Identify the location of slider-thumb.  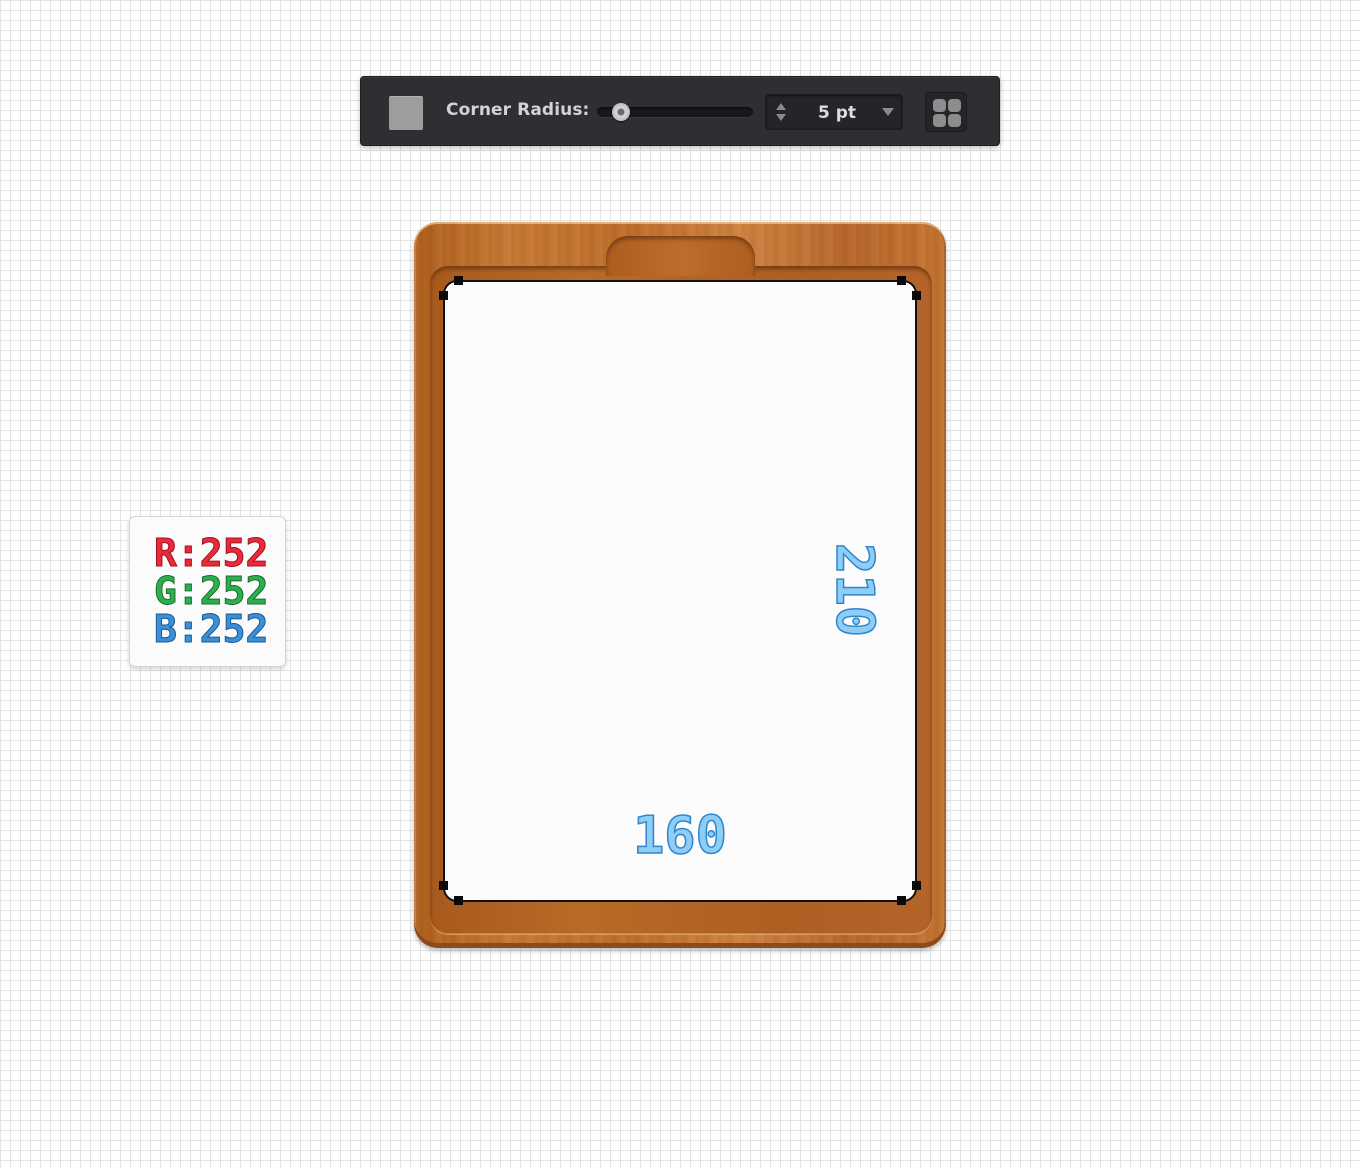
(621, 112).